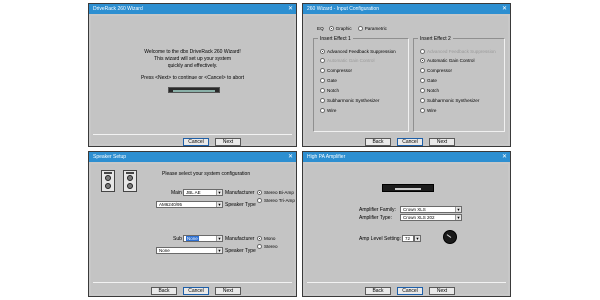  What do you see at coordinates (428, 110) in the screenshot?
I see `effect2-option: Wire` at bounding box center [428, 110].